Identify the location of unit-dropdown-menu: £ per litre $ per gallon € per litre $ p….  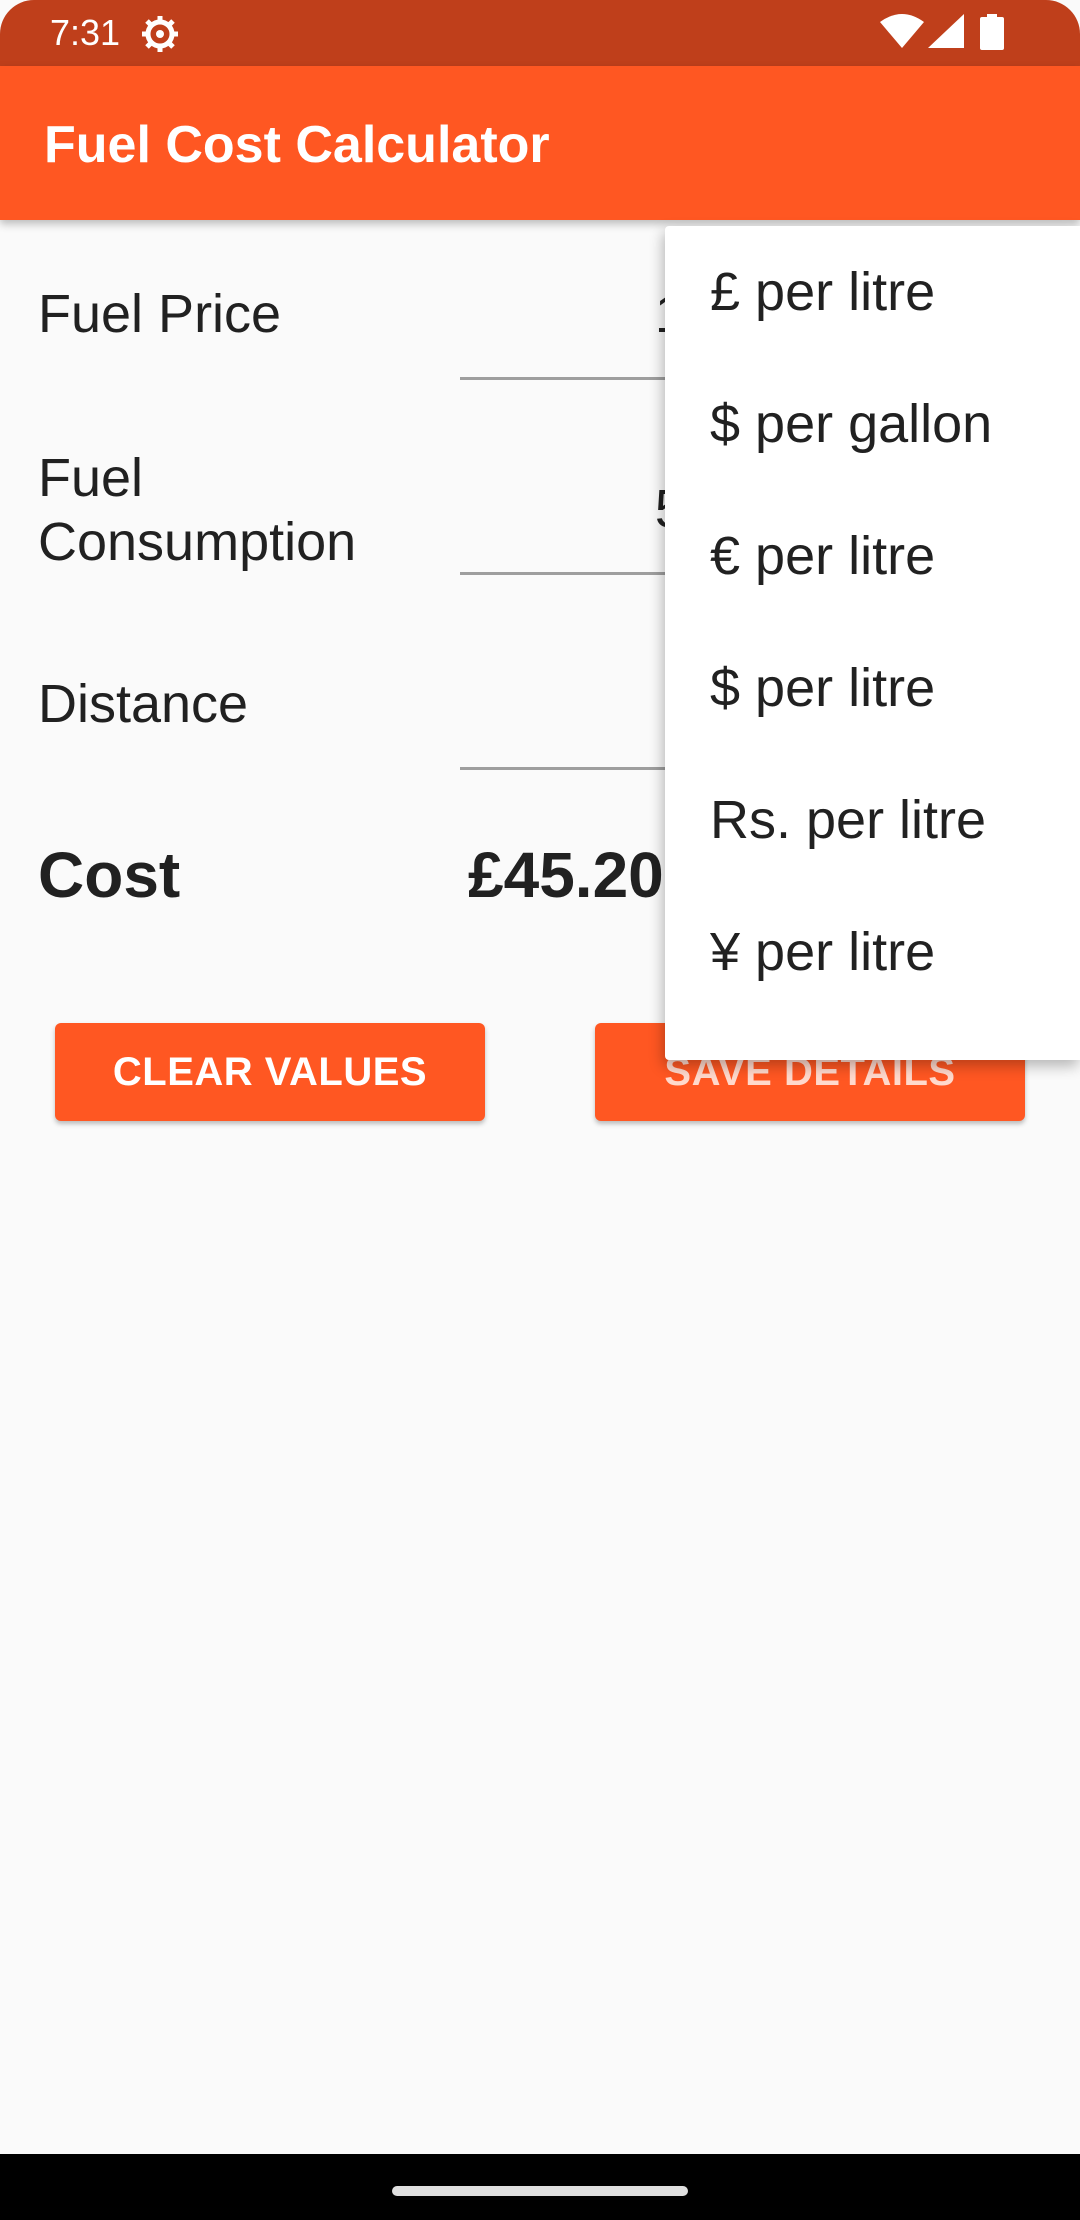
(872, 643).